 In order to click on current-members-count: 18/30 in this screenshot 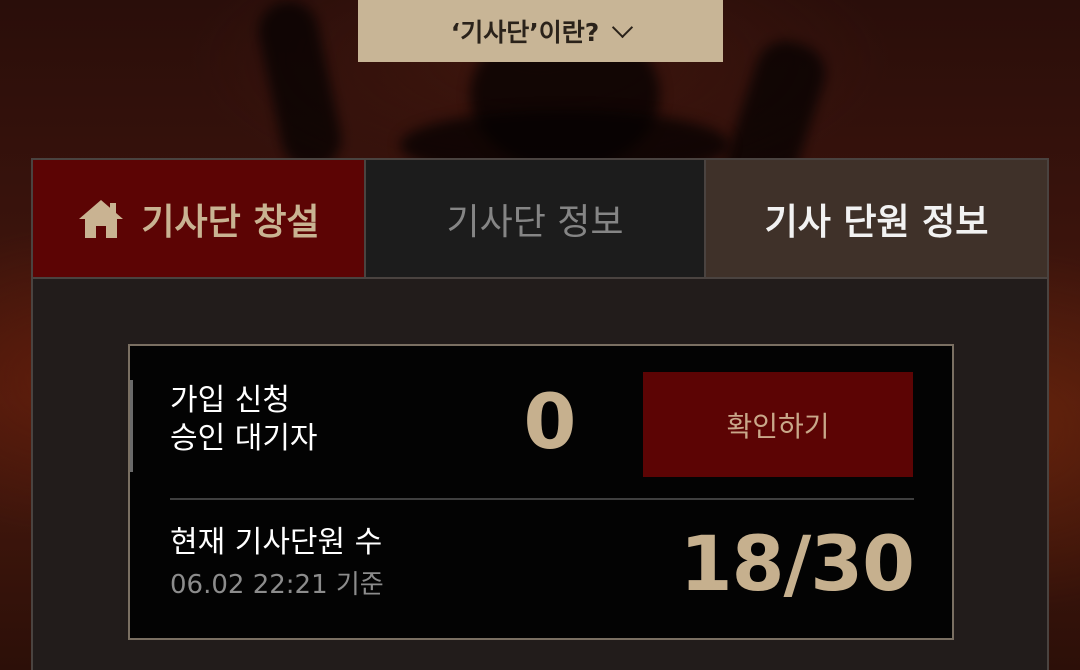, I will do `click(797, 563)`.